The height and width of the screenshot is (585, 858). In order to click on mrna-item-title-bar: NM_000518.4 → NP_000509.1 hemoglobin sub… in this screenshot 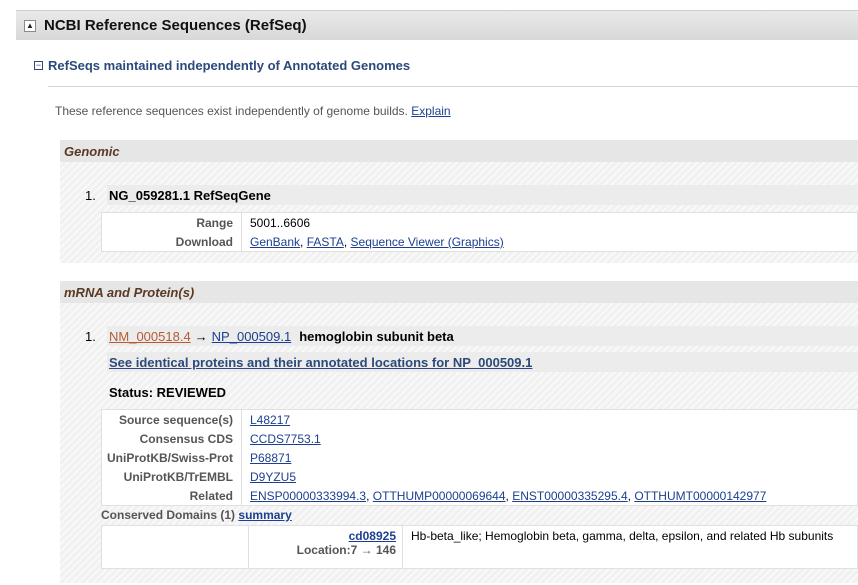, I will do `click(482, 336)`.